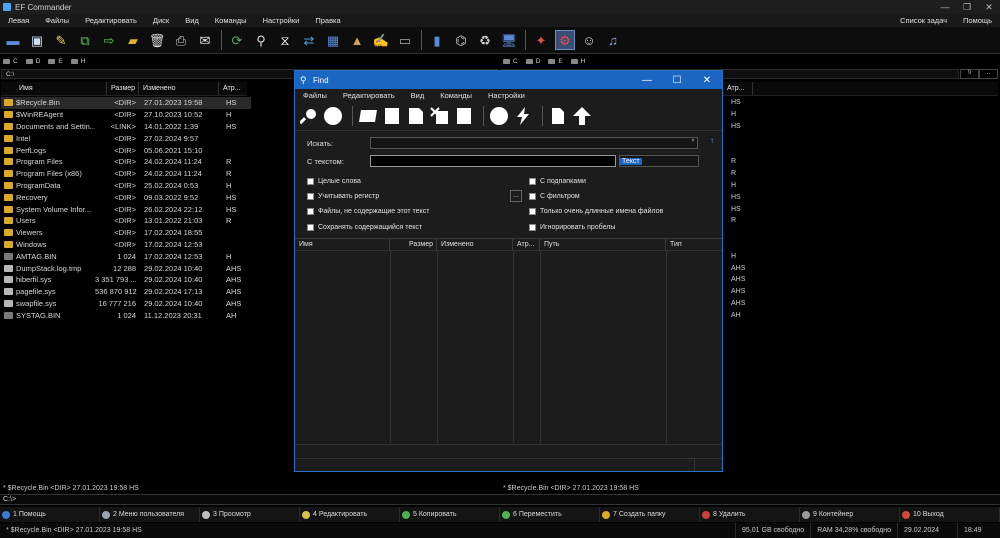 The image size is (1000, 538). What do you see at coordinates (50, 514) in the screenshot?
I see `fkey-1-button: 1 Помощь` at bounding box center [50, 514].